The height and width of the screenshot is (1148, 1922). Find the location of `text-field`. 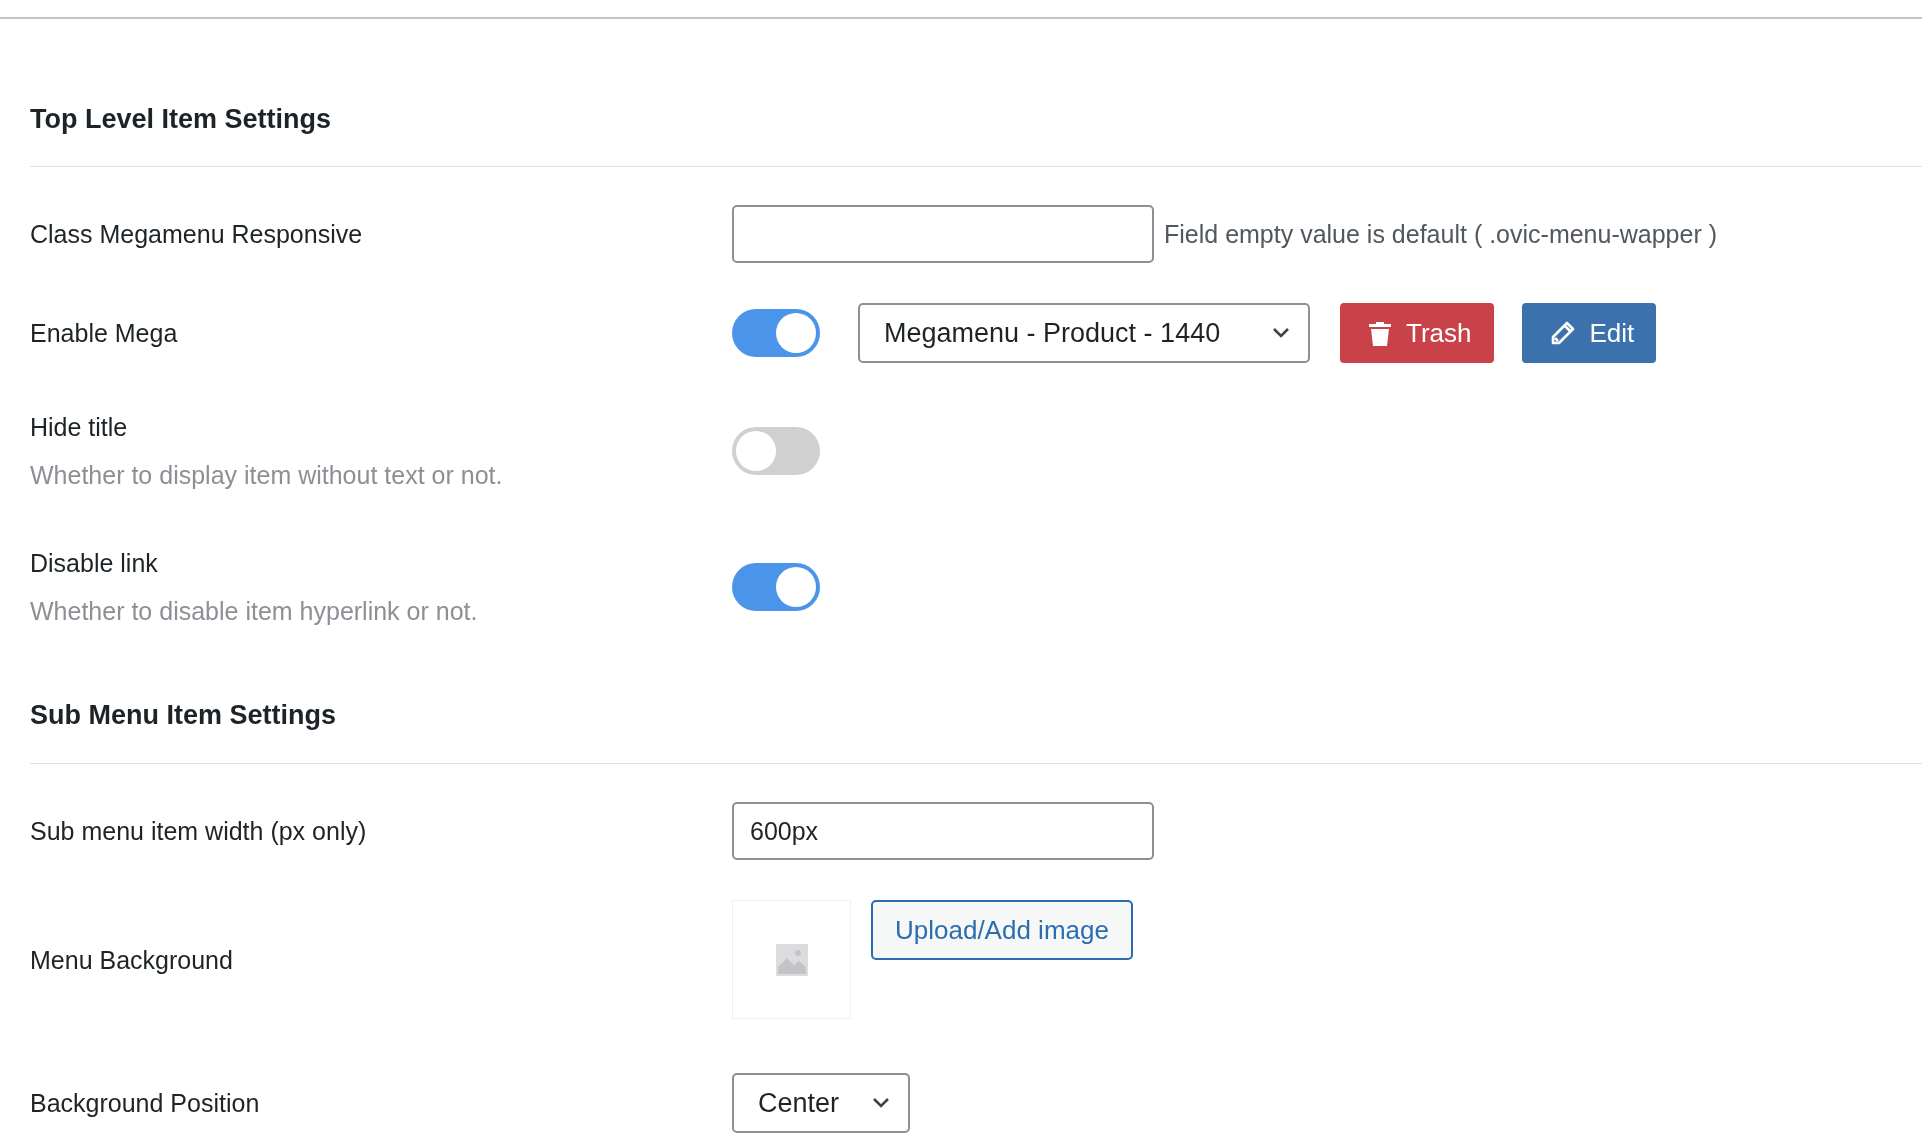

text-field is located at coordinates (943, 234).